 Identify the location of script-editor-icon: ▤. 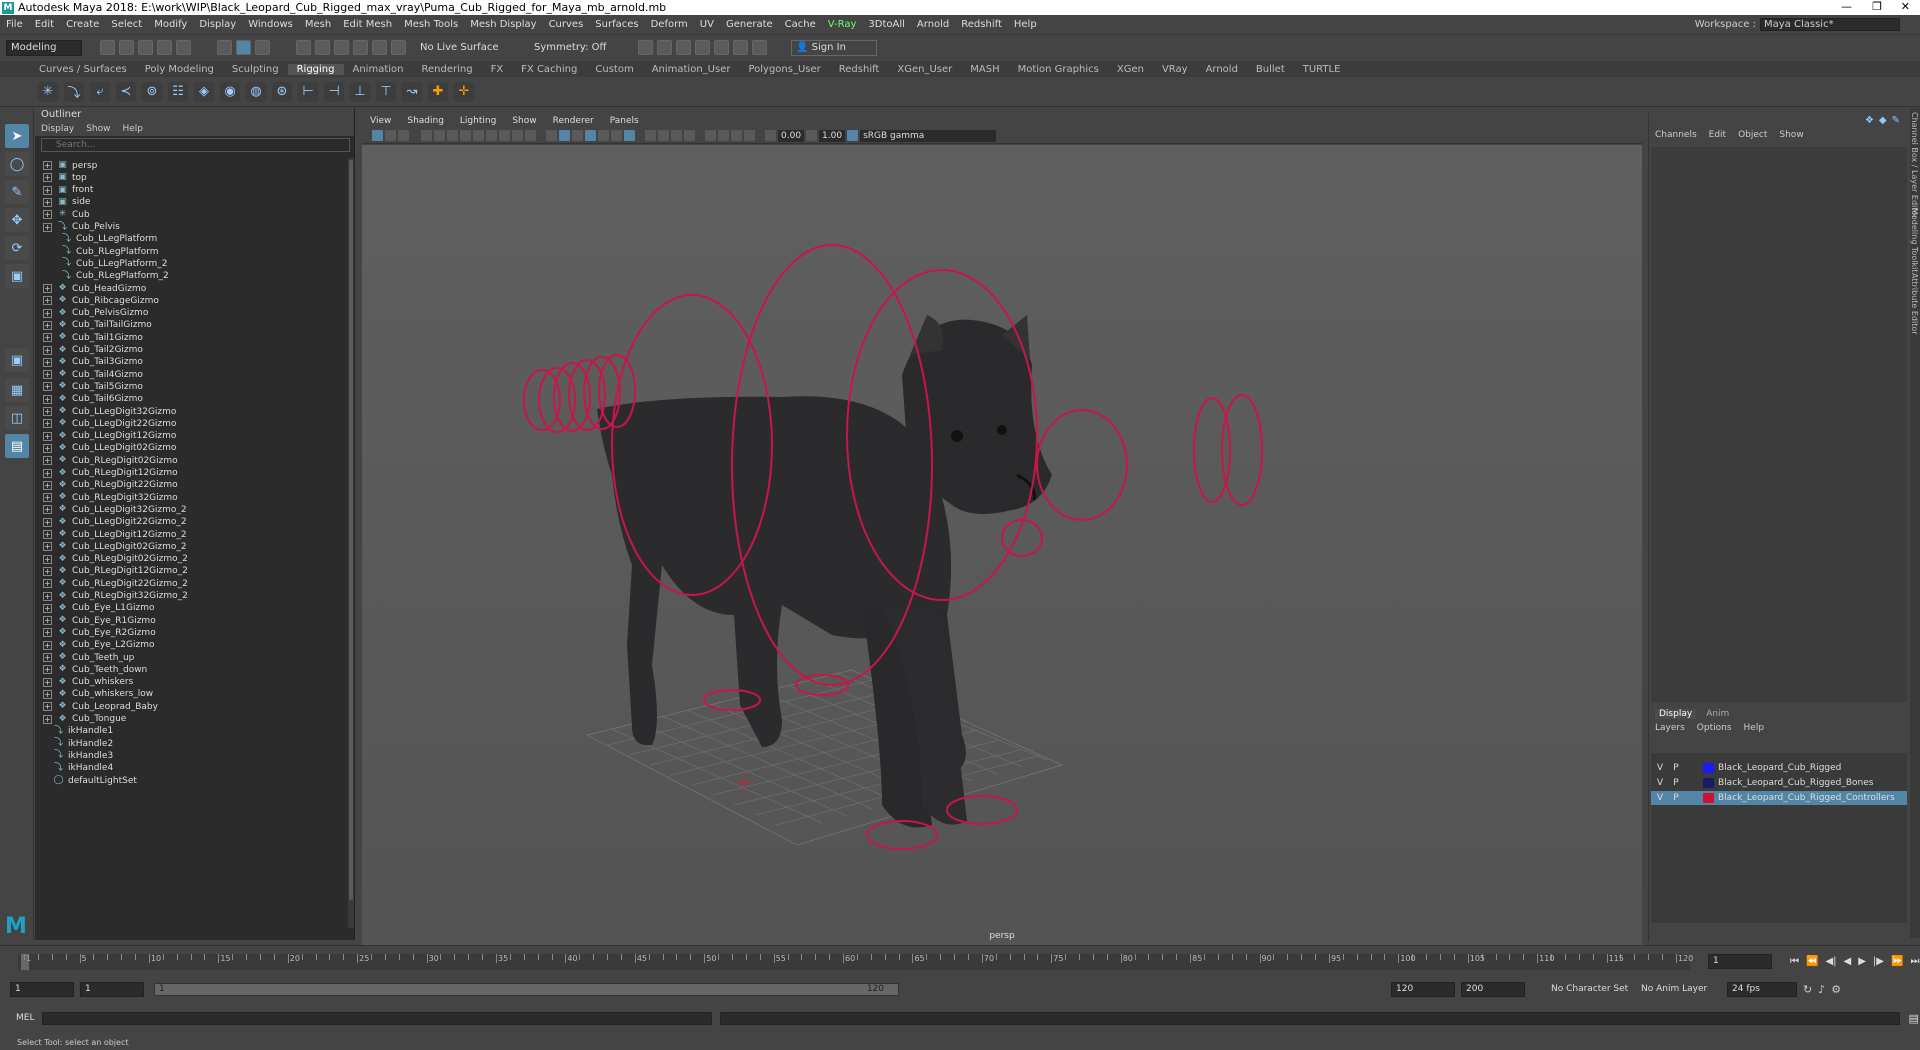
(1913, 1018).